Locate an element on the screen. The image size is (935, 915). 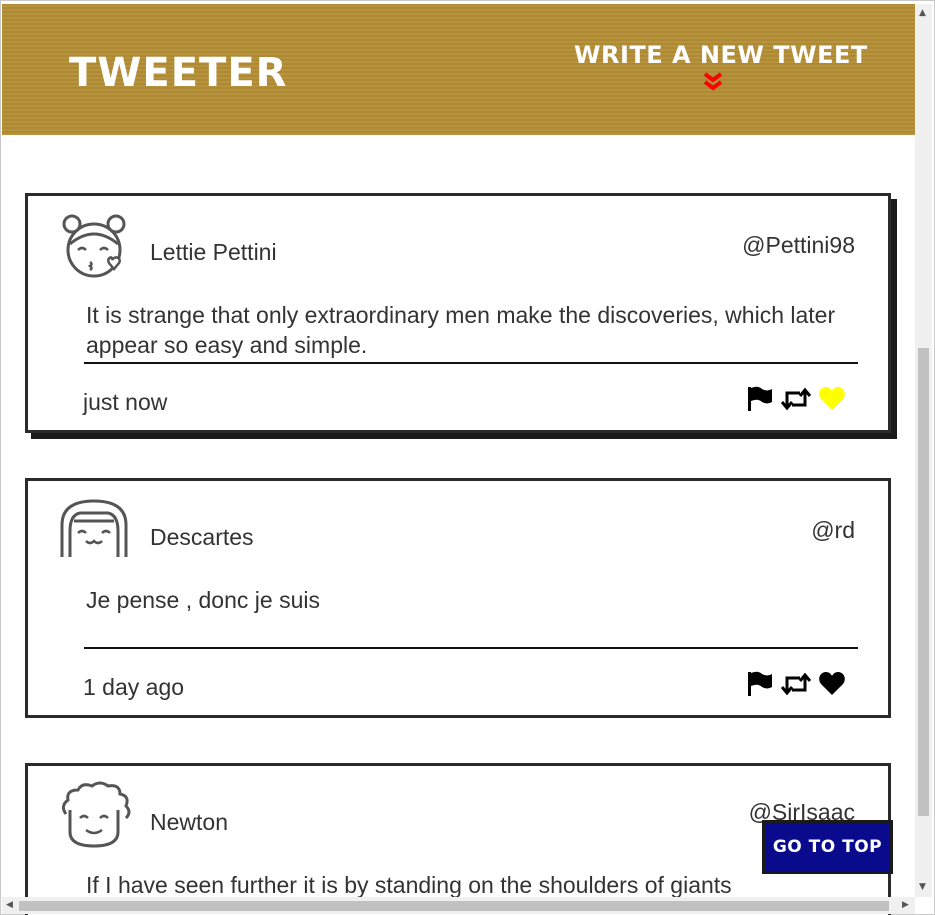
tweet-timestamp: 1 day ago is located at coordinates (134, 687).